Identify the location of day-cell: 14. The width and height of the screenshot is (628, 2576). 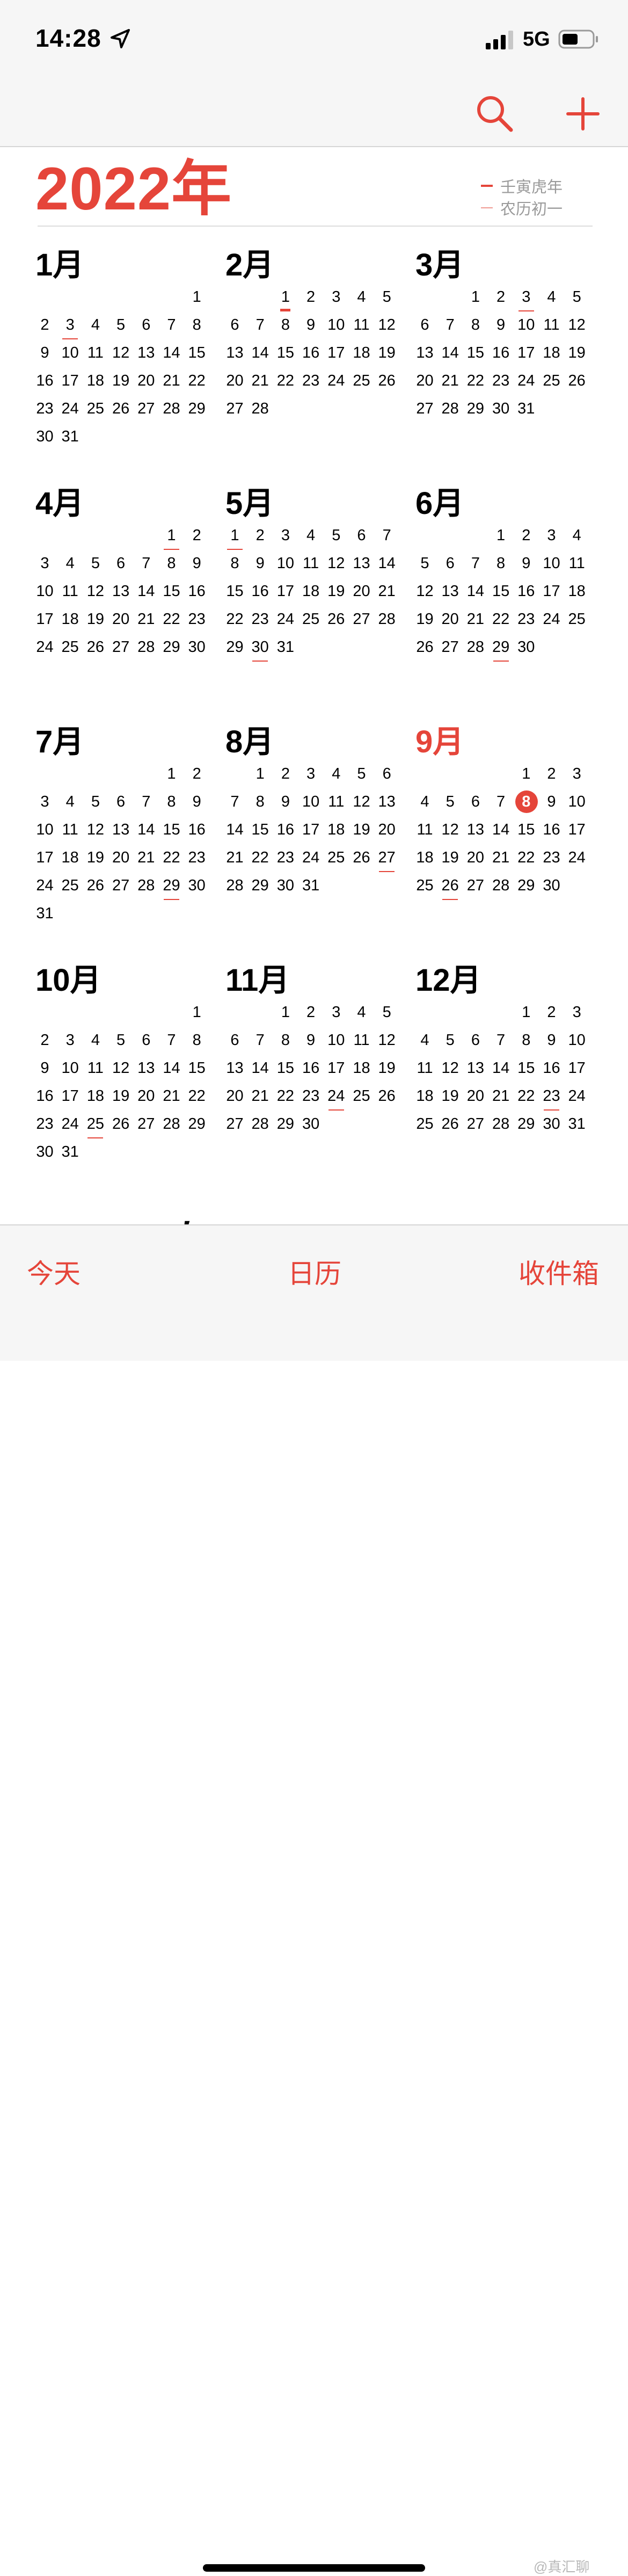
(501, 1069).